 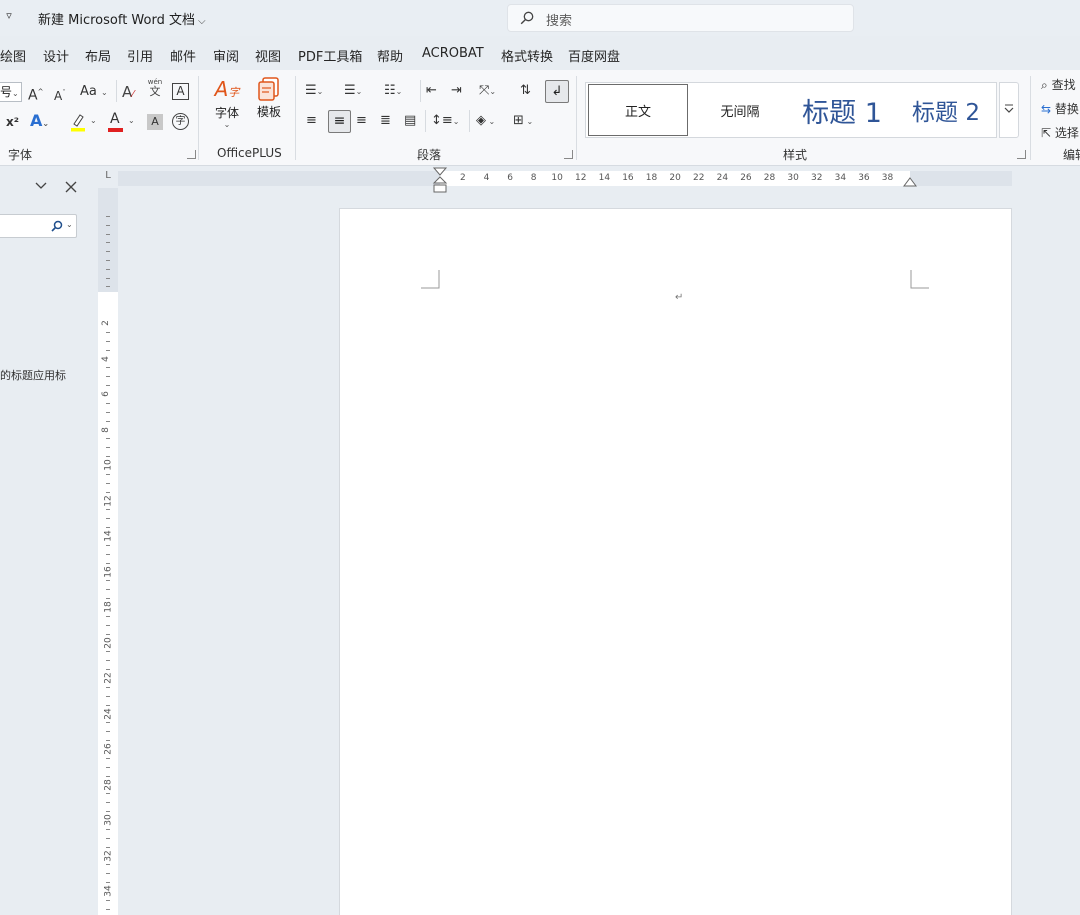 What do you see at coordinates (12, 122) in the screenshot?
I see `superscript-button: x²` at bounding box center [12, 122].